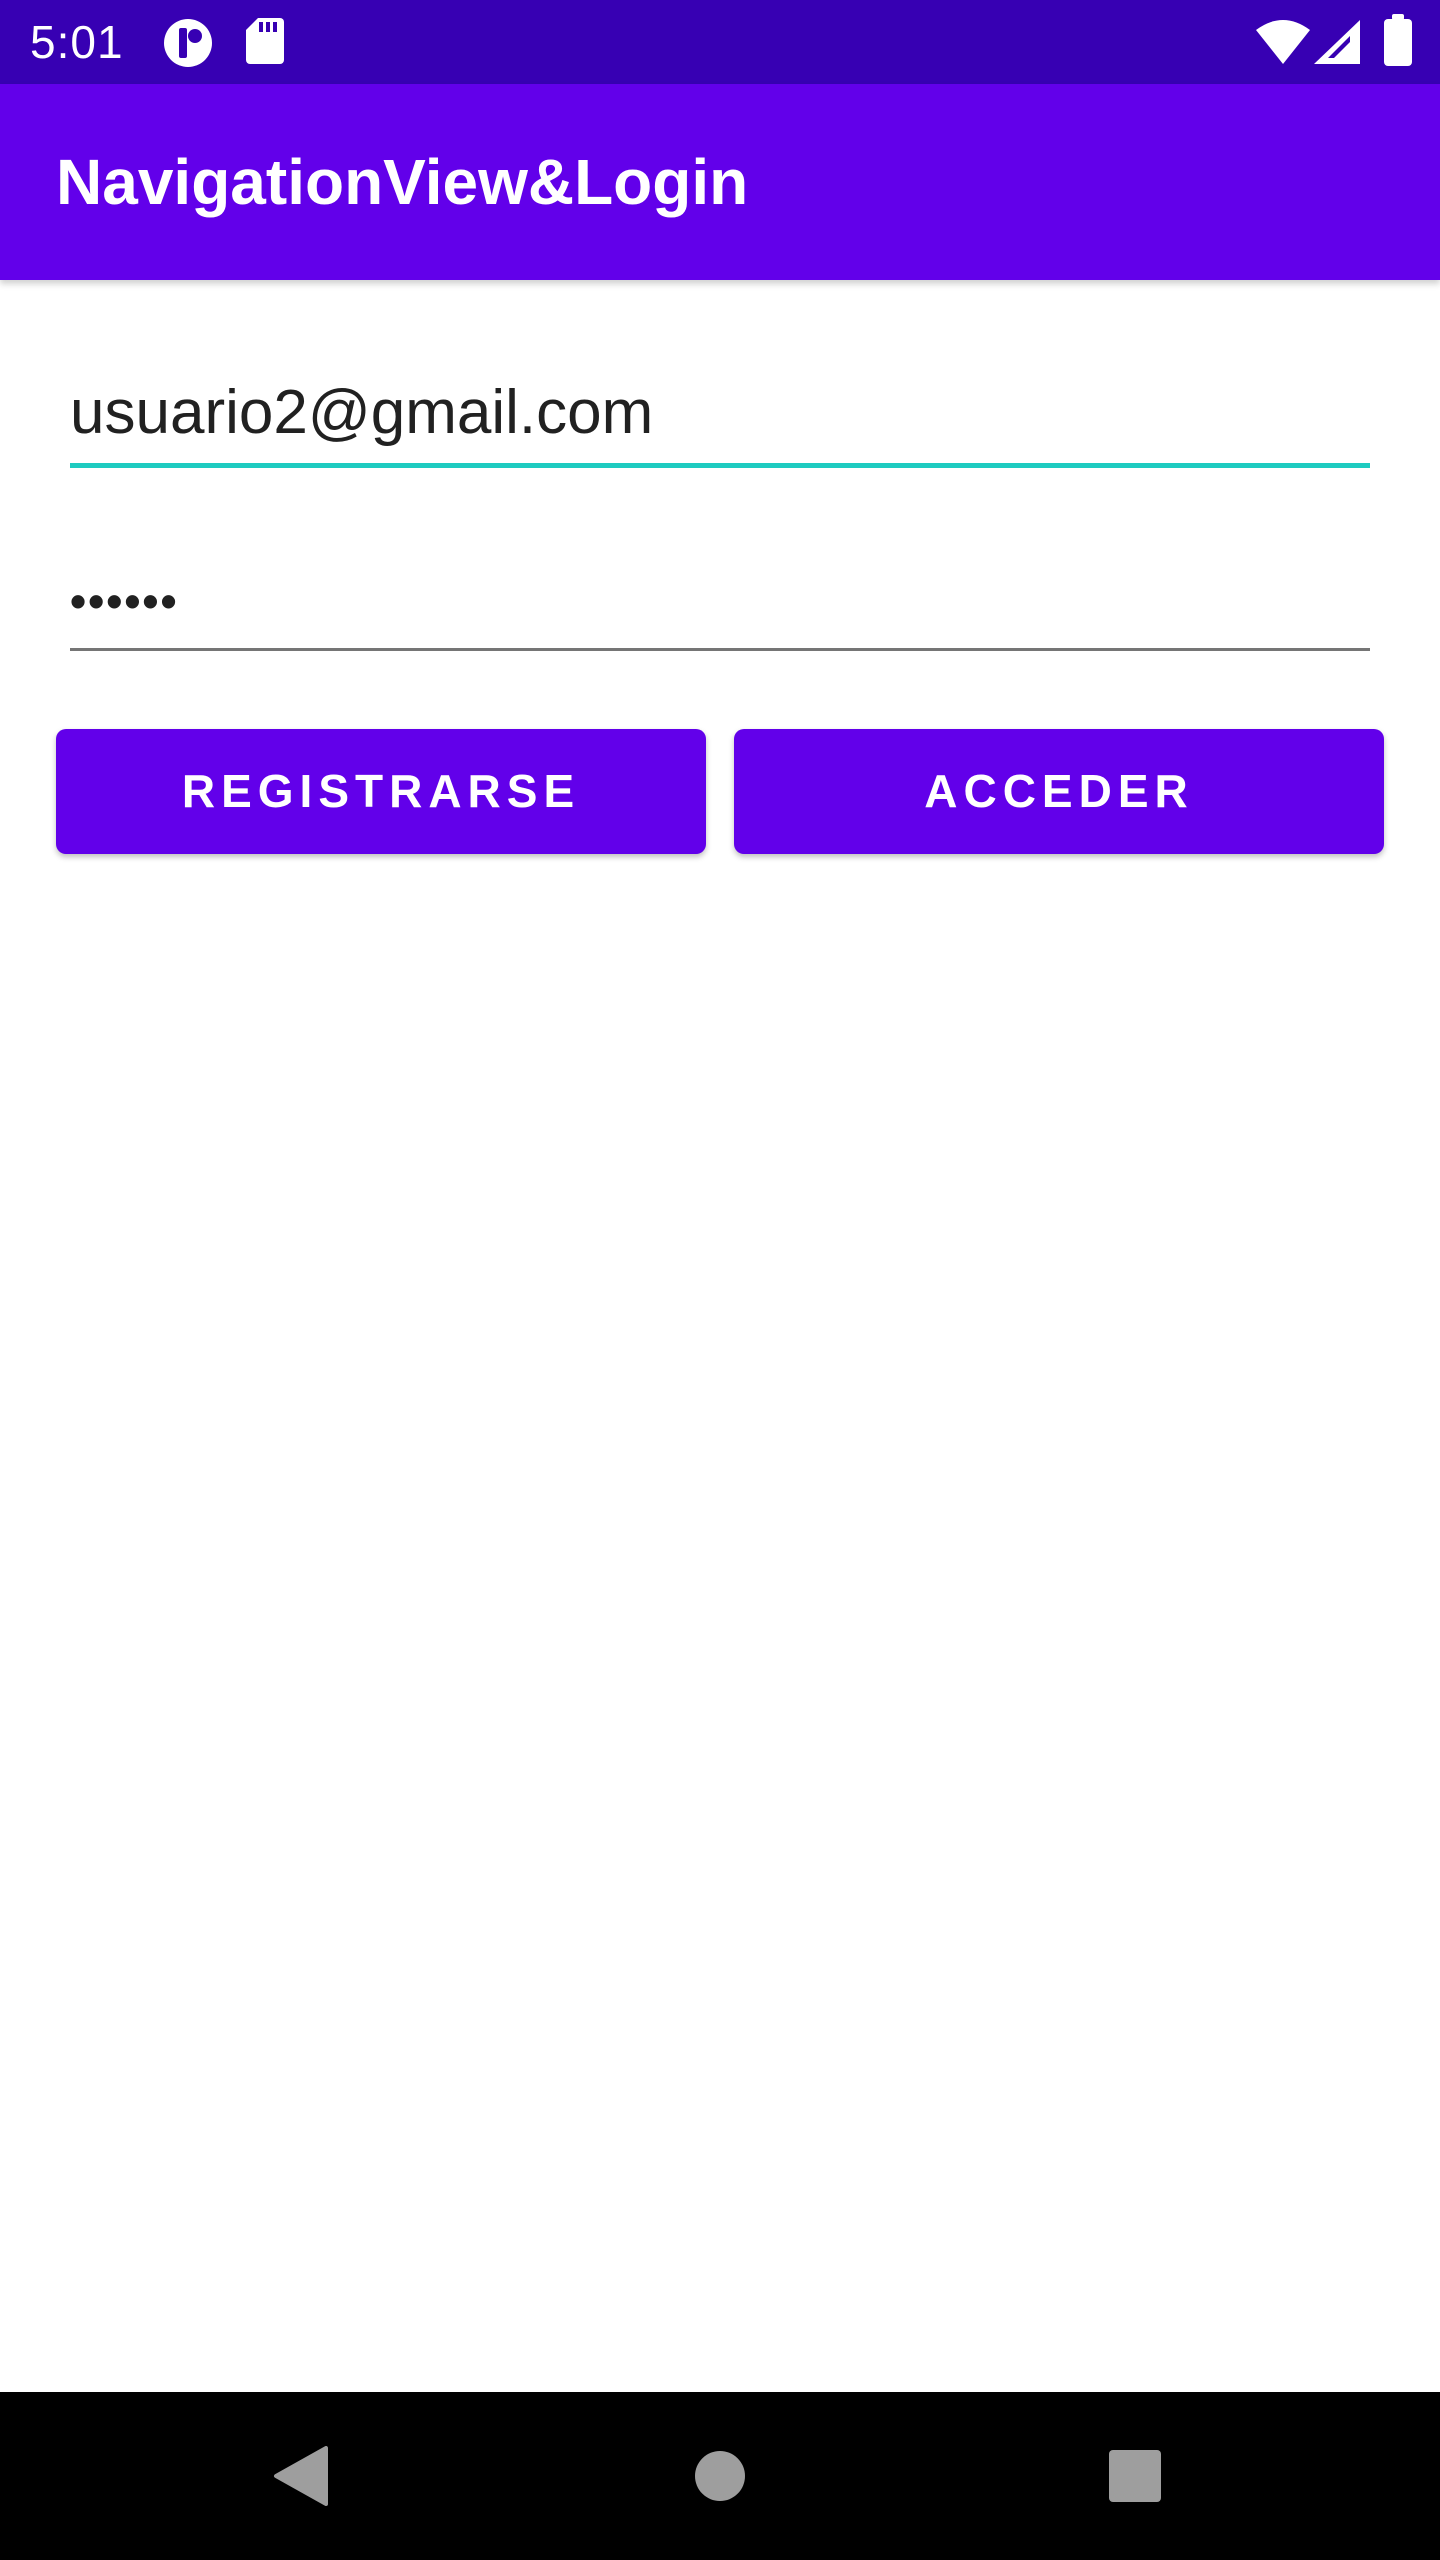 The image size is (1440, 2560). I want to click on app-title: NavigationView&Login, so click(402, 182).